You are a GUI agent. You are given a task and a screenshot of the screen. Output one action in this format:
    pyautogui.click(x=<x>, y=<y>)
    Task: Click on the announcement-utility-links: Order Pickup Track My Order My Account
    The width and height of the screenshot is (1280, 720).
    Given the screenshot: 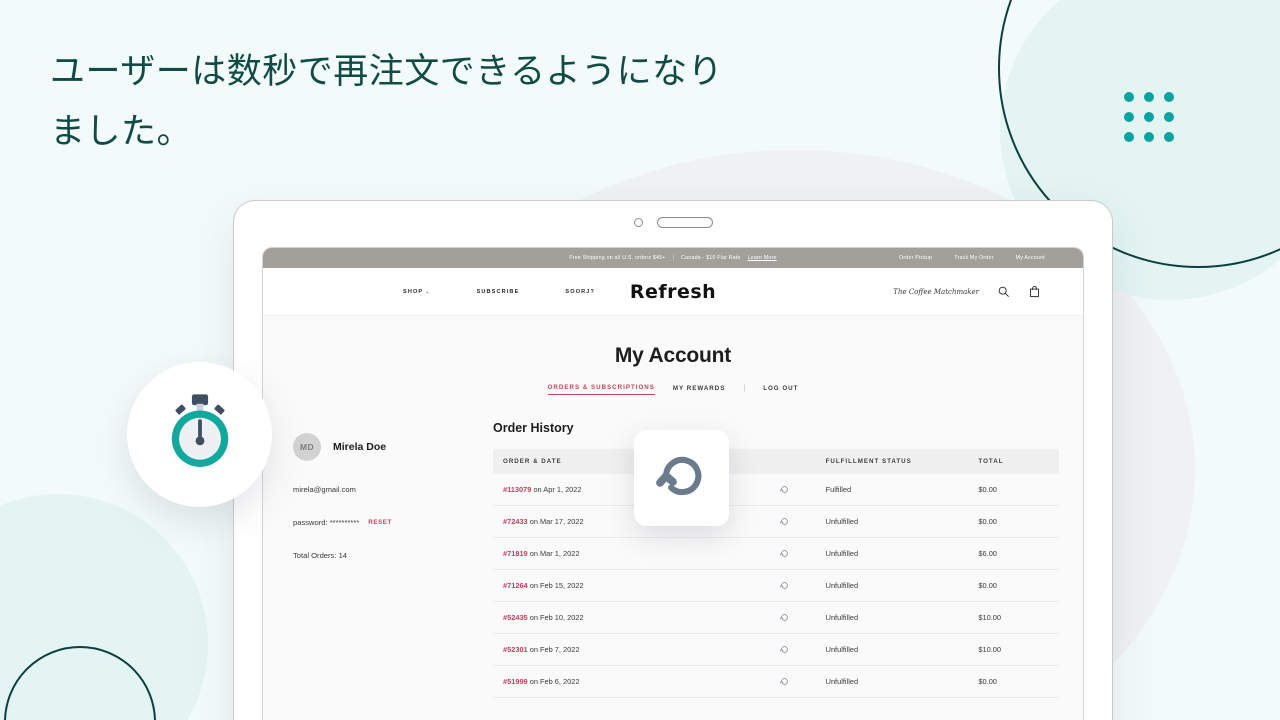 What is the action you would take?
    pyautogui.click(x=972, y=258)
    